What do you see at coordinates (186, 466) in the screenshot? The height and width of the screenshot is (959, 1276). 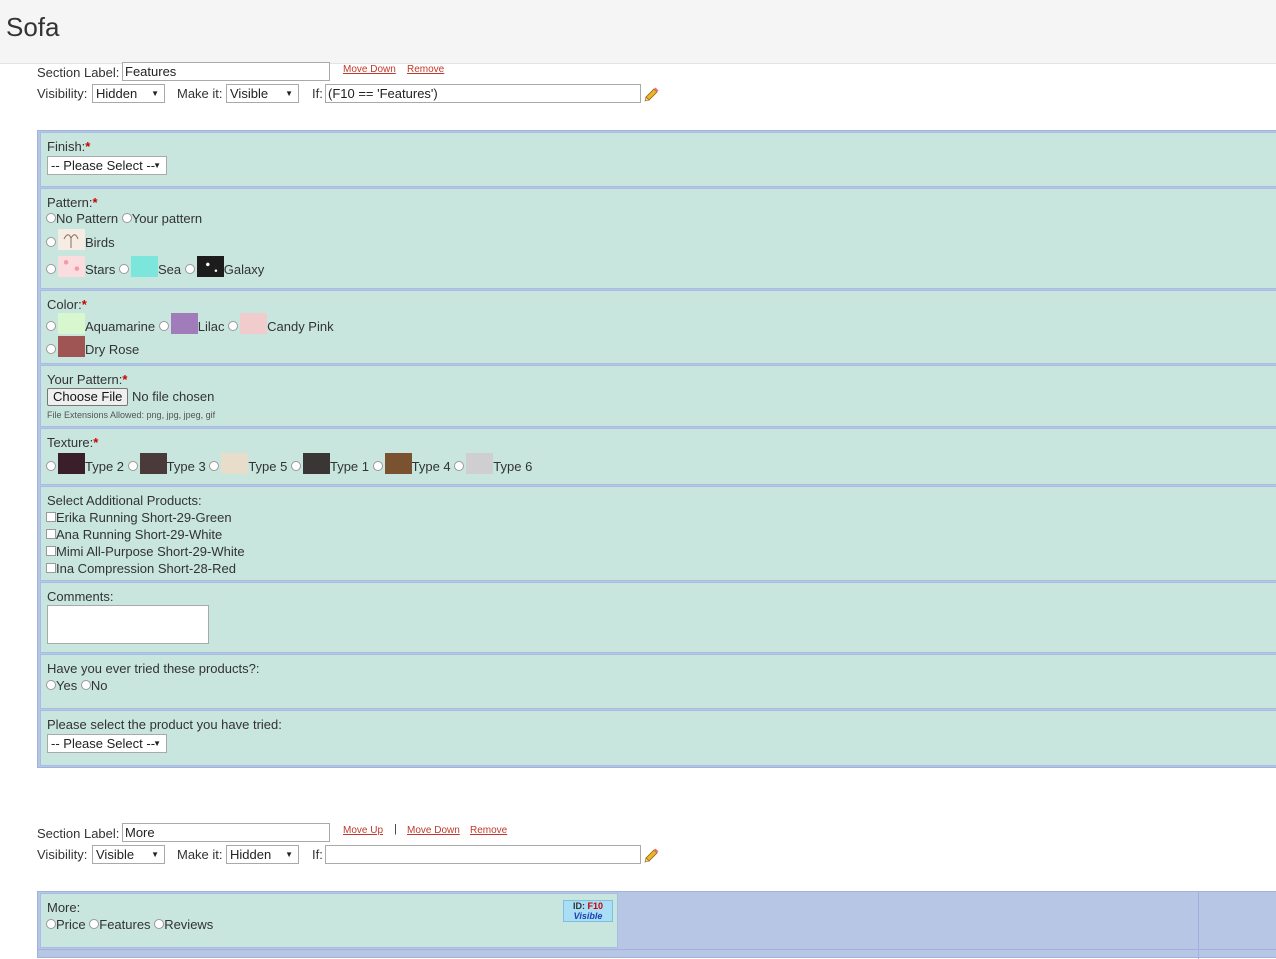 I see `option-label: Type 3` at bounding box center [186, 466].